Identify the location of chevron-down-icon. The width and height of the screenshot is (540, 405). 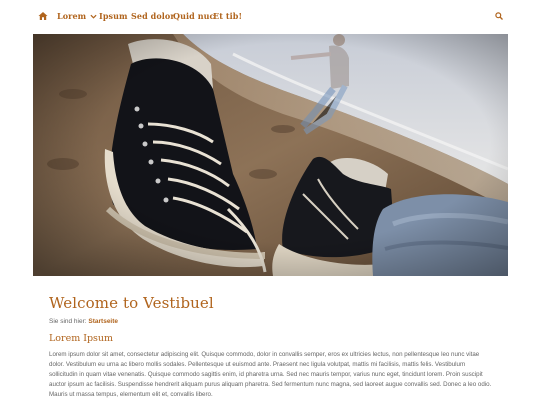
(93, 16).